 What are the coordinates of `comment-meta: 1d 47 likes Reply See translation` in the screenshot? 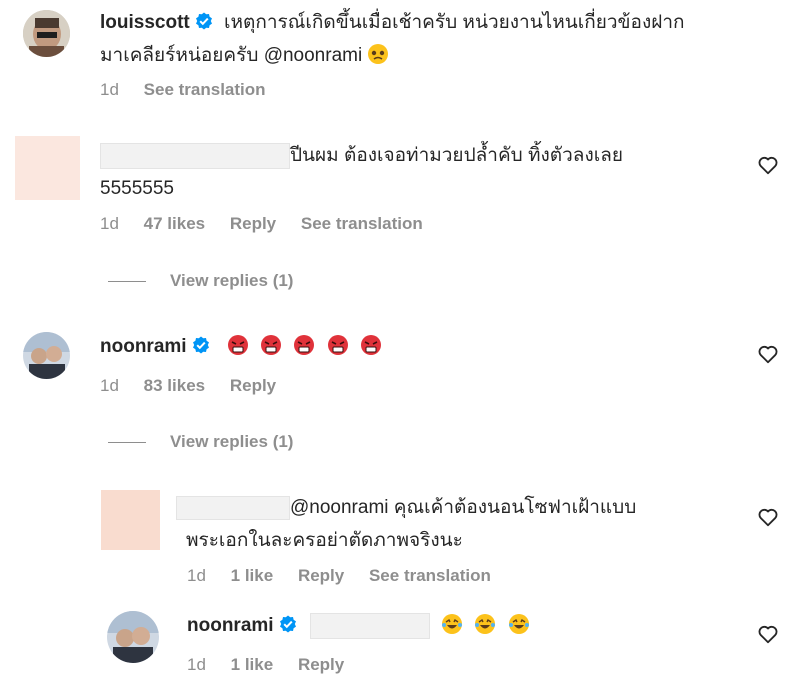 It's located at (271, 224).